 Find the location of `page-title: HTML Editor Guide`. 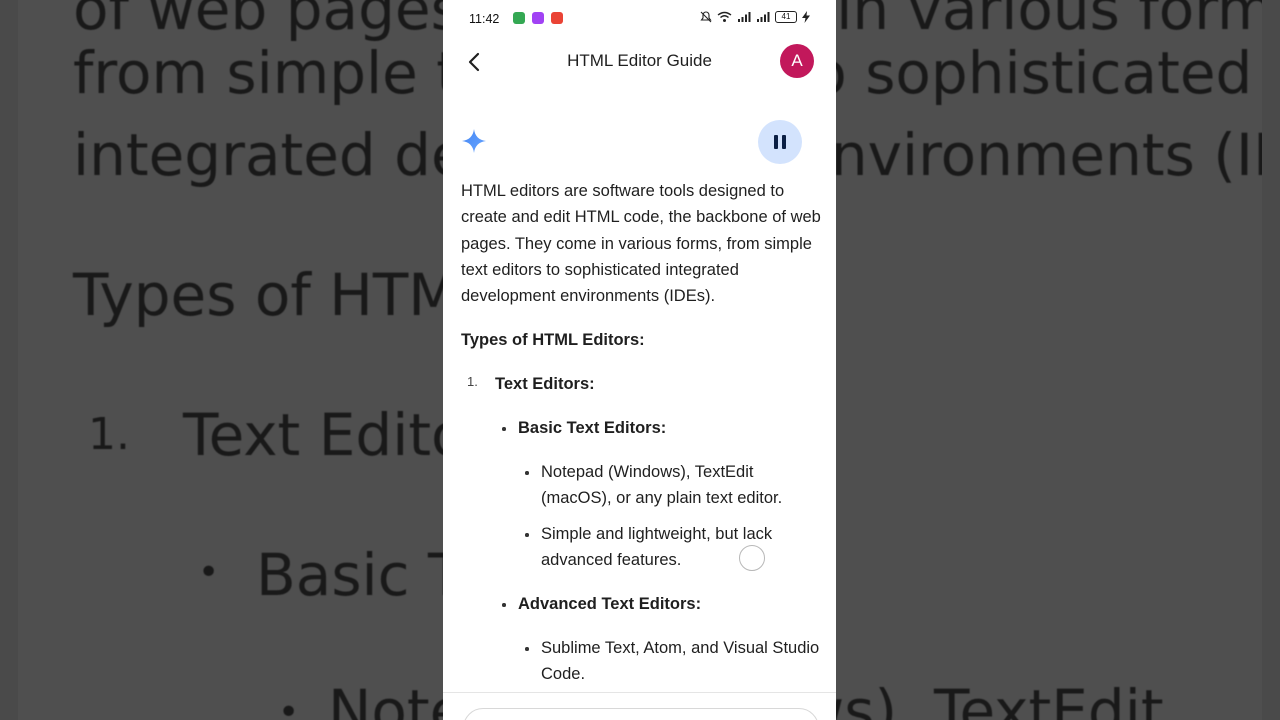

page-title: HTML Editor Guide is located at coordinates (639, 60).